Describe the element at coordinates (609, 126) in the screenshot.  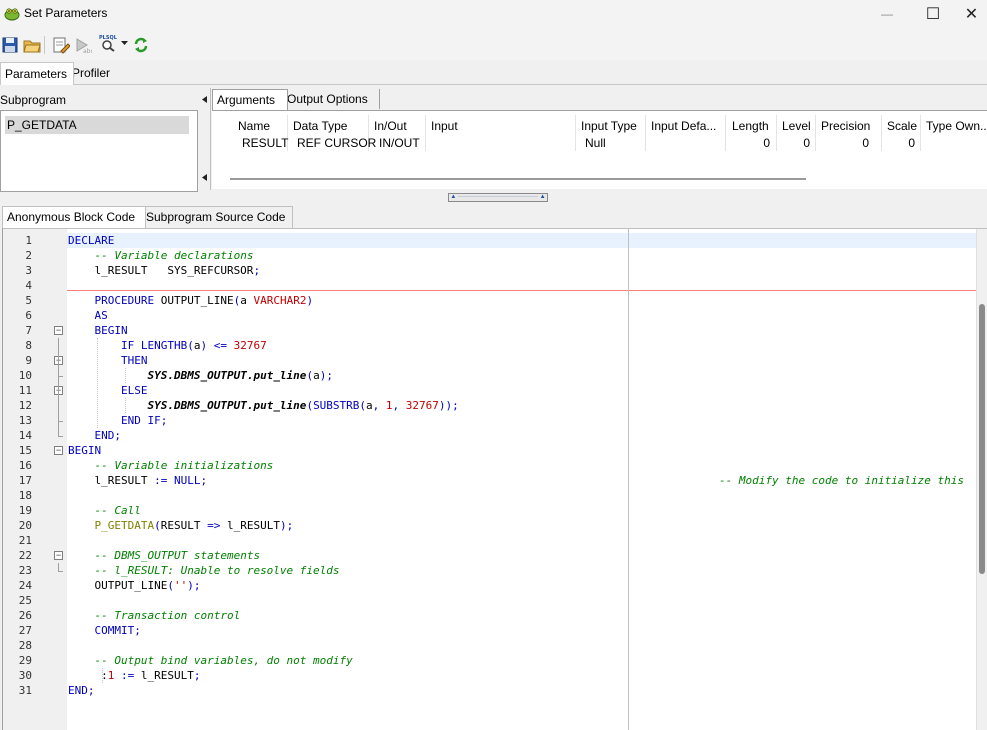
I see `col-header-input-type: Input Type` at that location.